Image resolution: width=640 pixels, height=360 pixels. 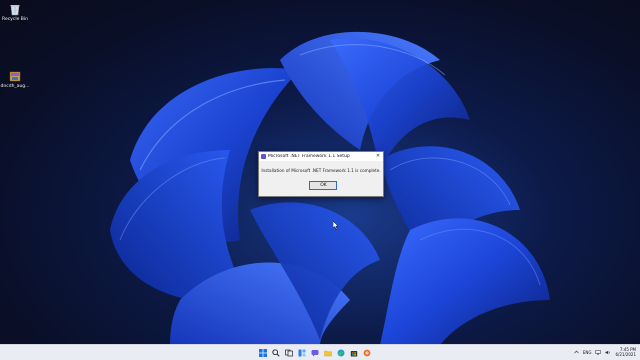 I want to click on widgets-icon, so click(x=301, y=352).